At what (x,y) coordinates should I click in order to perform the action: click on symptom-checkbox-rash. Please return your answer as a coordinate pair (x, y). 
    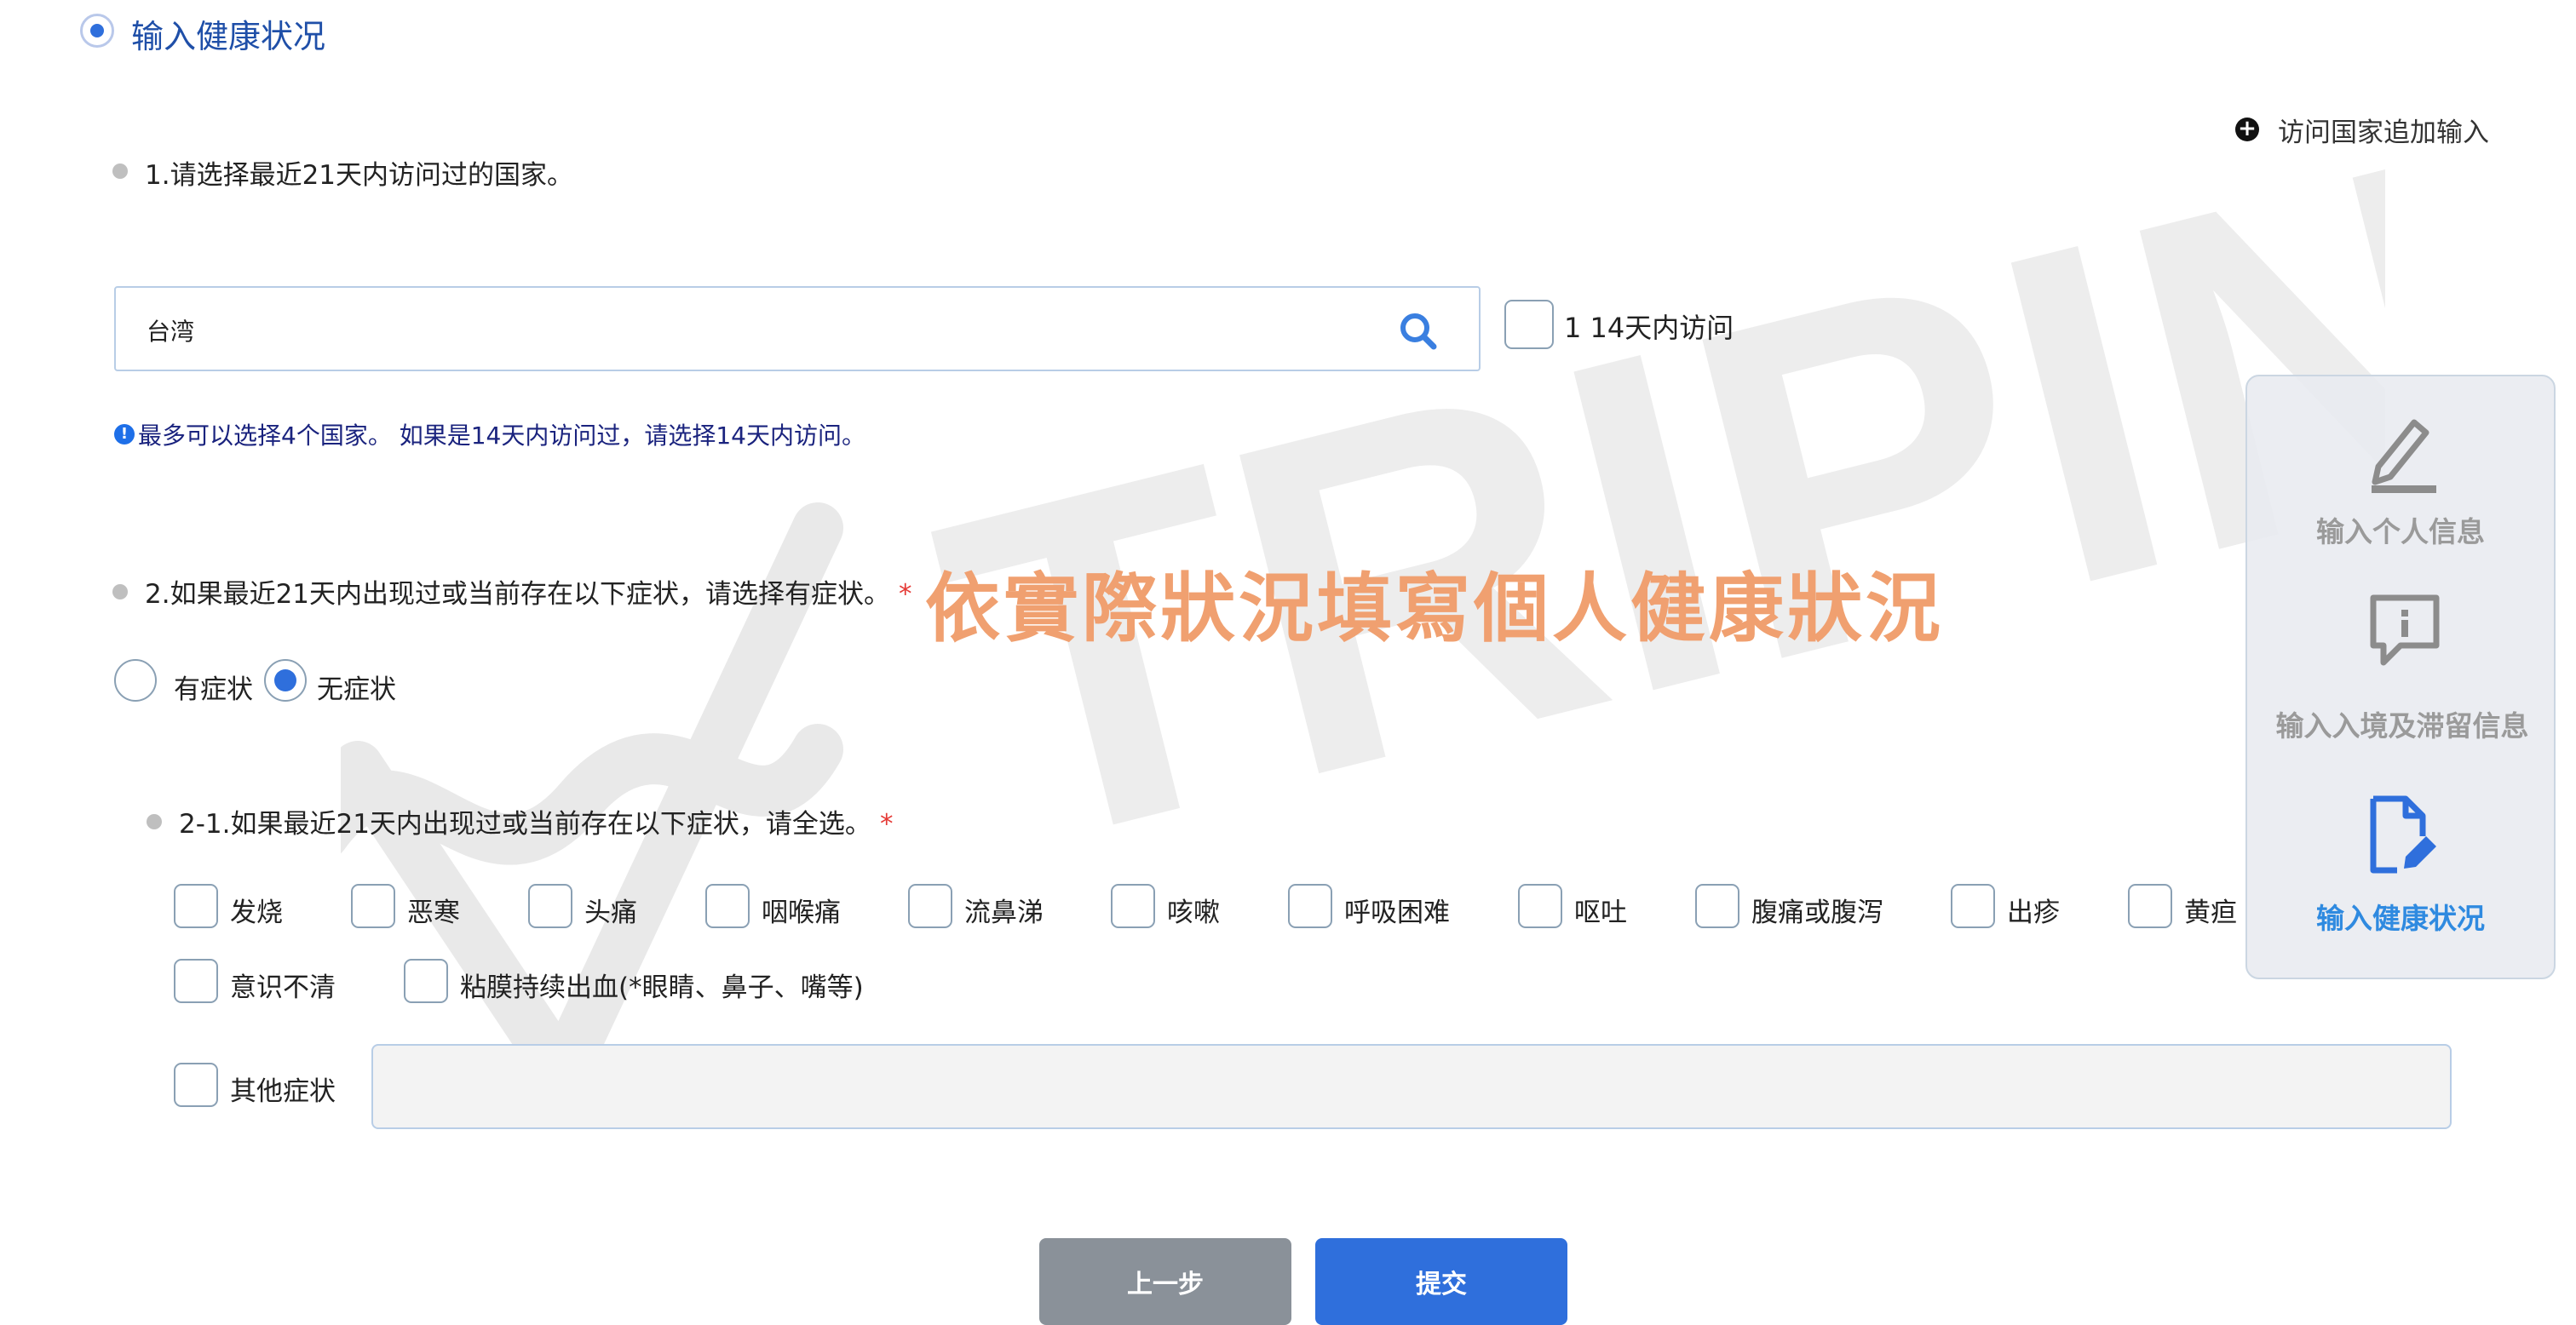
    Looking at the image, I should click on (1973, 906).